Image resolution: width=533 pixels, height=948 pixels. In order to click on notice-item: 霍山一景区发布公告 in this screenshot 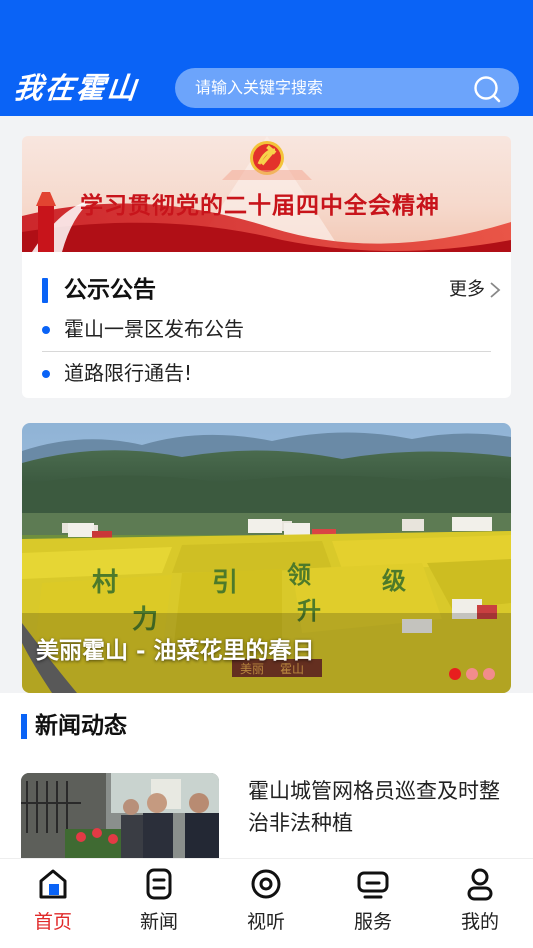, I will do `click(266, 330)`.